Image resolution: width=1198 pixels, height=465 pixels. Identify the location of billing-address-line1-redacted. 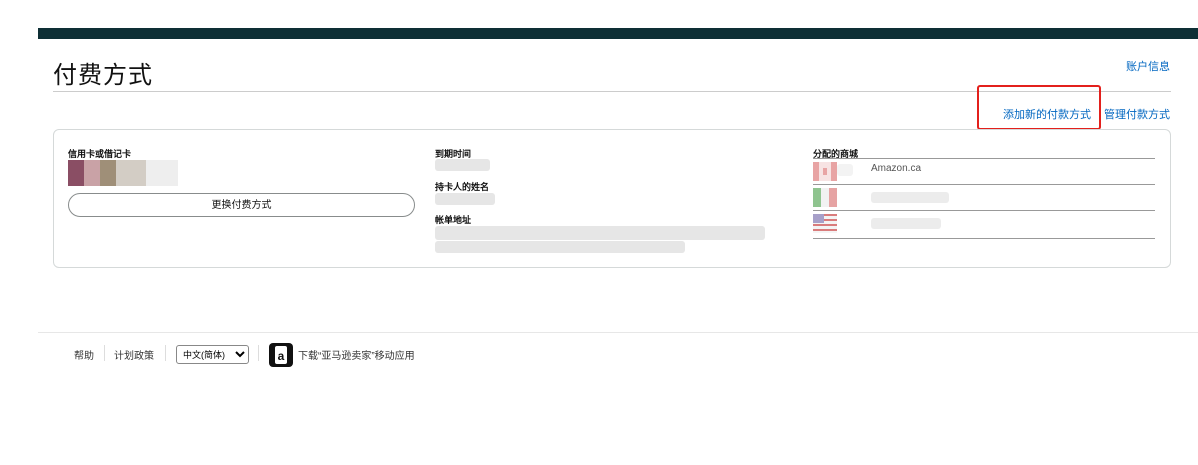
(600, 233).